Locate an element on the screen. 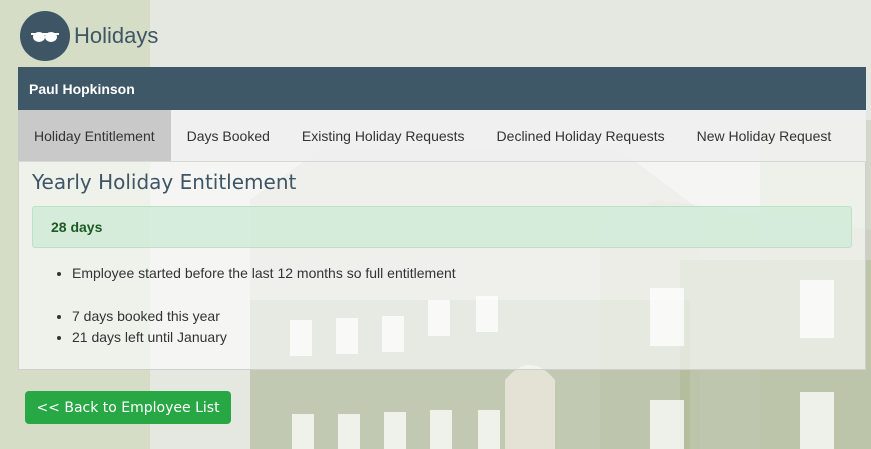 The width and height of the screenshot is (871, 449). employee-name: Paul Hopkinson is located at coordinates (82, 88).